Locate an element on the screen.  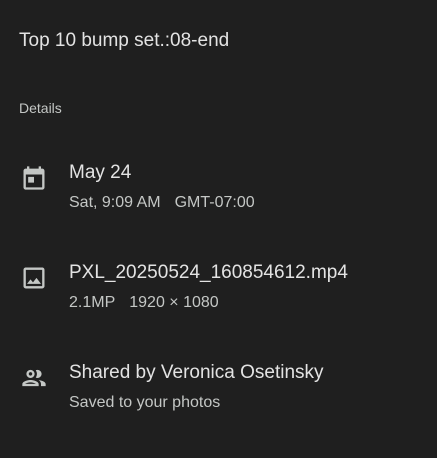
date-secondary: Sat, 9:09 AM GMT-07:00 is located at coordinates (162, 203).